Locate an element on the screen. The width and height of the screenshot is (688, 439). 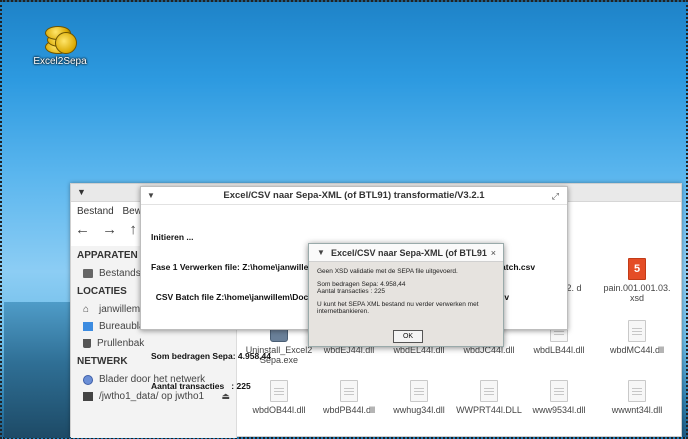
result-dialog-titlebar: ▼ Excel/CSV naar Sepa-XML (of BTL91 × is located at coordinates (406, 253).